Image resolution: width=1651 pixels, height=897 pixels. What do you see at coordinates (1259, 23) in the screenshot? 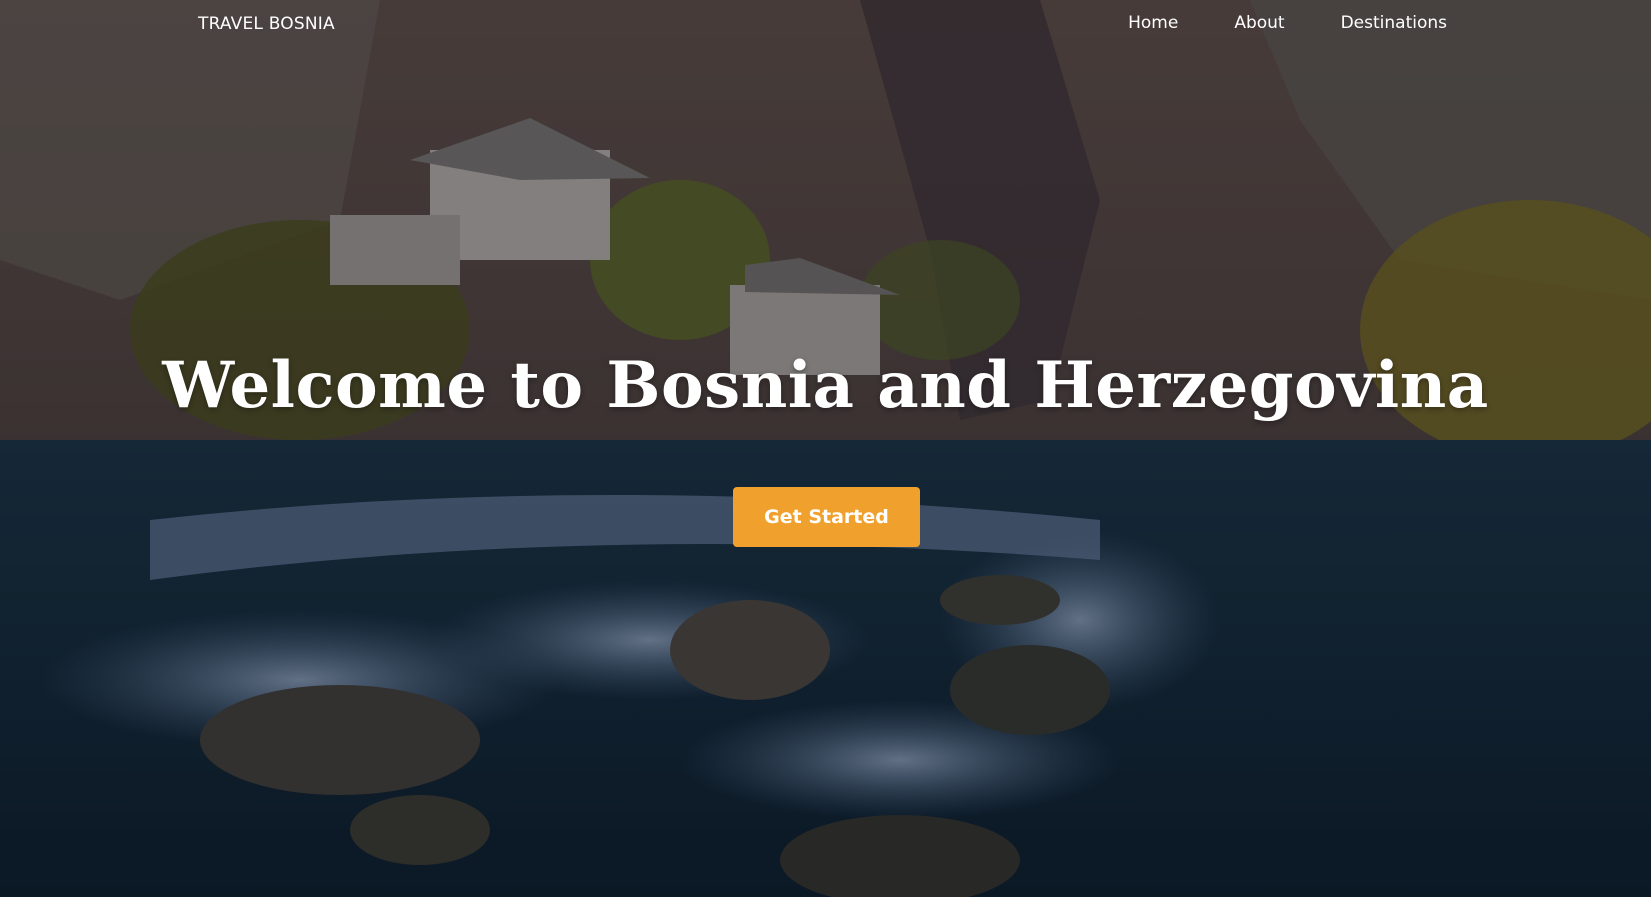
I see `nav-link-about: About` at bounding box center [1259, 23].